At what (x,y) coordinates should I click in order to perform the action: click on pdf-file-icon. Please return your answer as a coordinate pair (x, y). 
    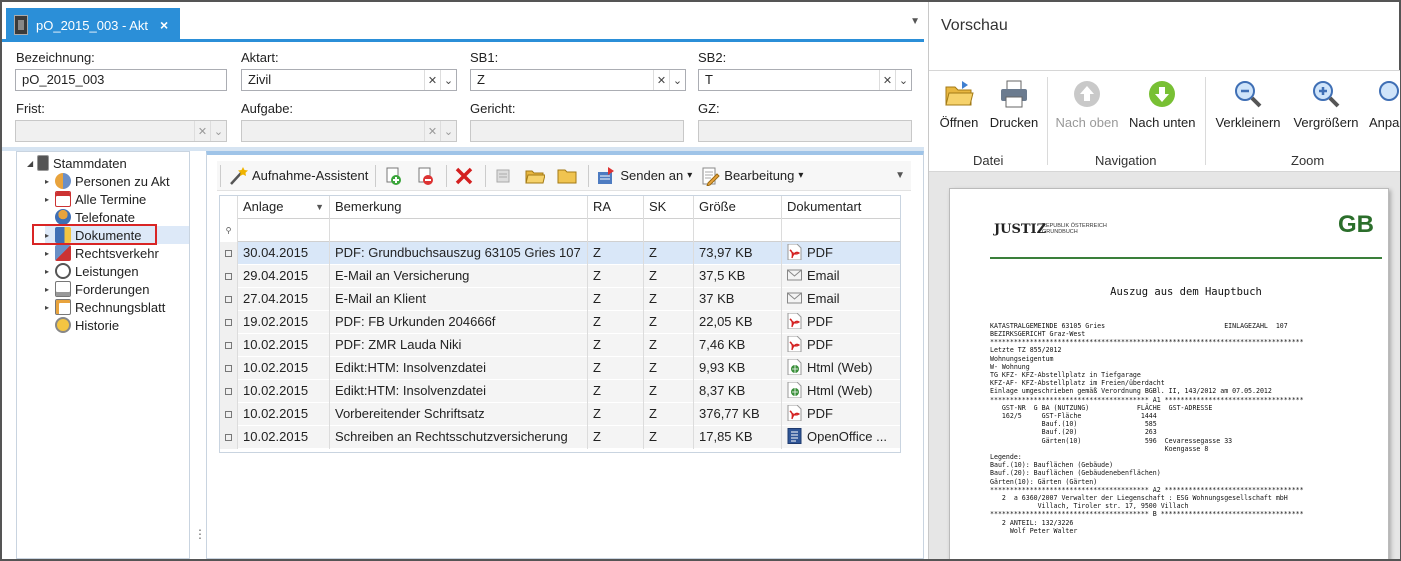
    Looking at the image, I should click on (794, 321).